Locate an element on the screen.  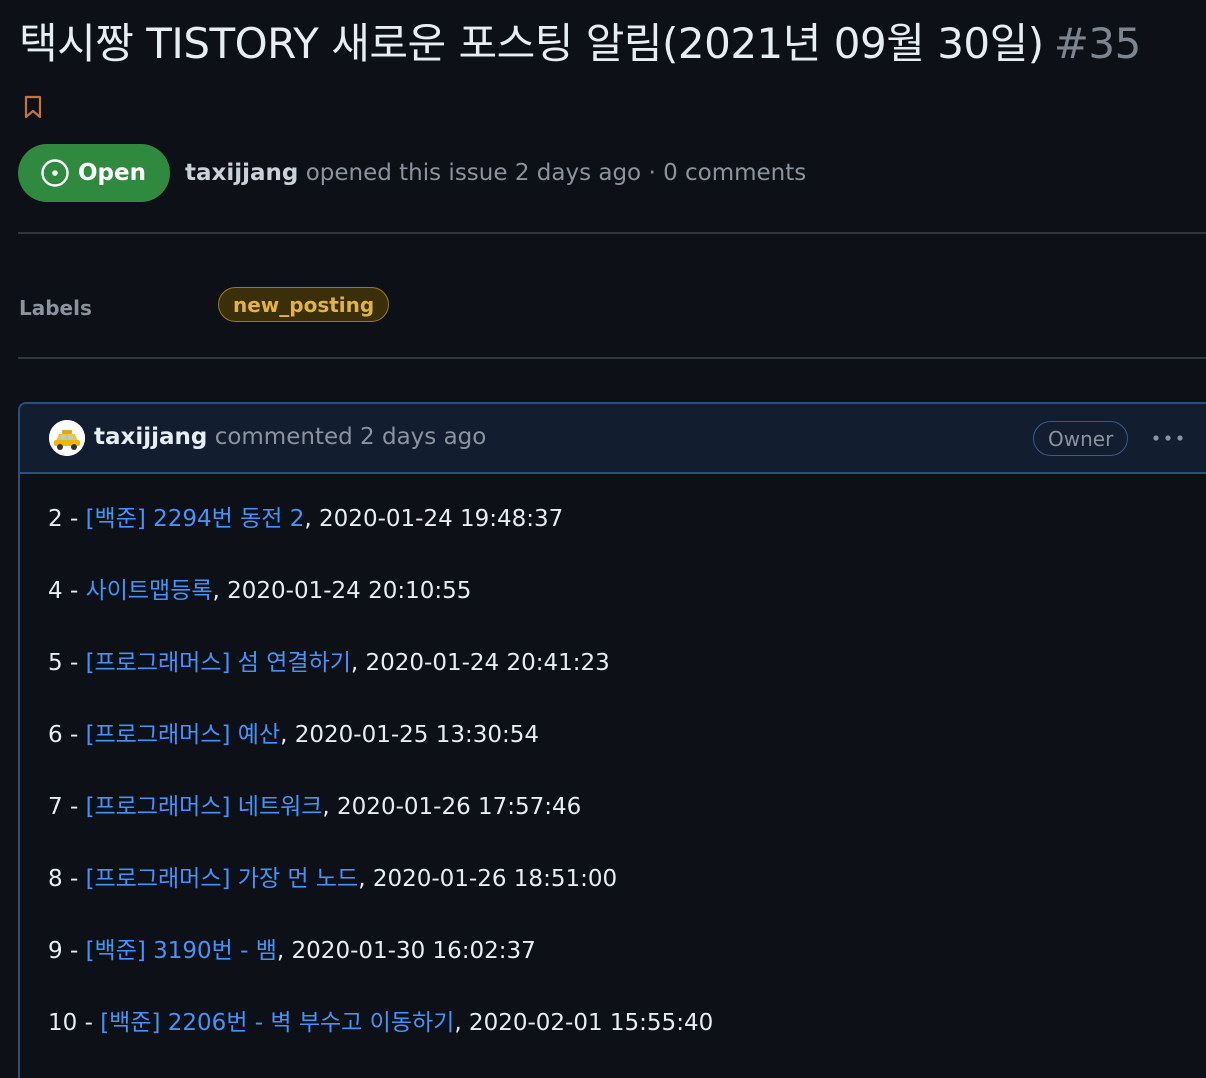
taxi-avatar is located at coordinates (67, 438).